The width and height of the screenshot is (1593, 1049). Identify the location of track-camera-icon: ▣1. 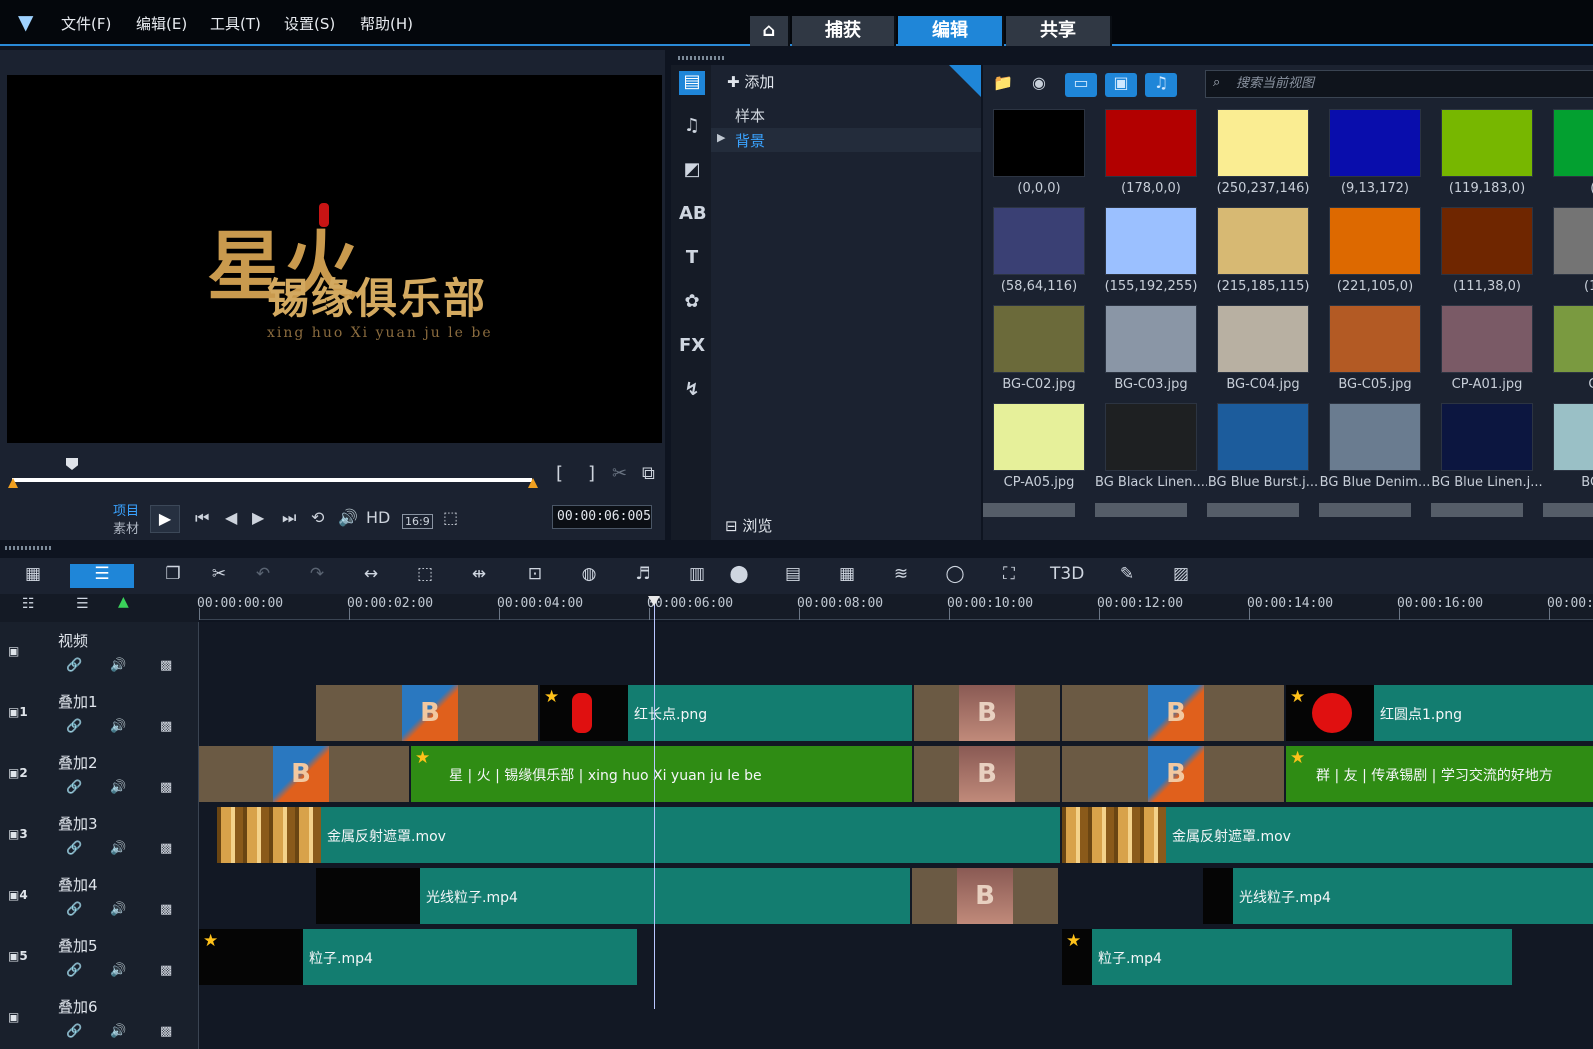
(18, 712).